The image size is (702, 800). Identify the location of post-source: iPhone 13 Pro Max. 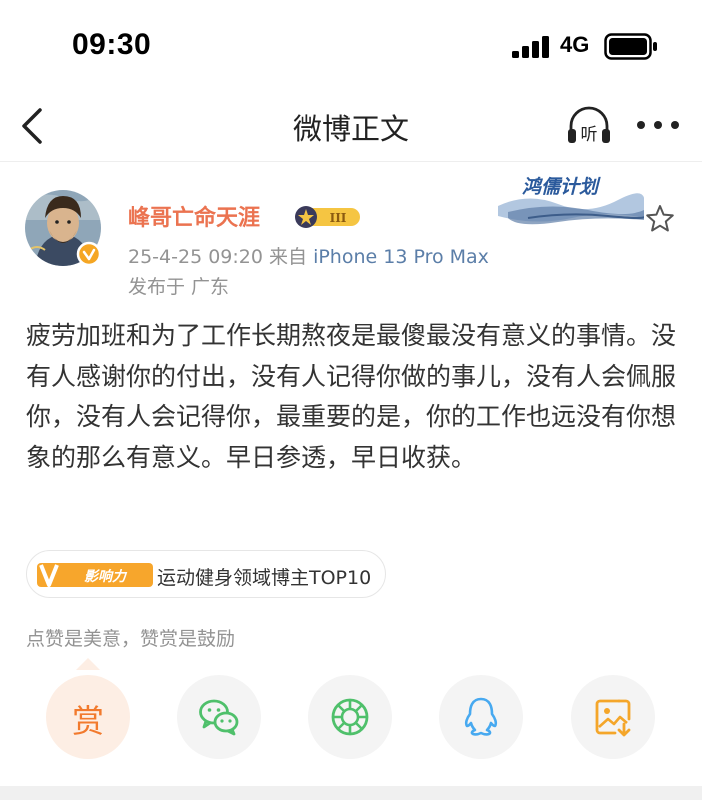
(401, 257).